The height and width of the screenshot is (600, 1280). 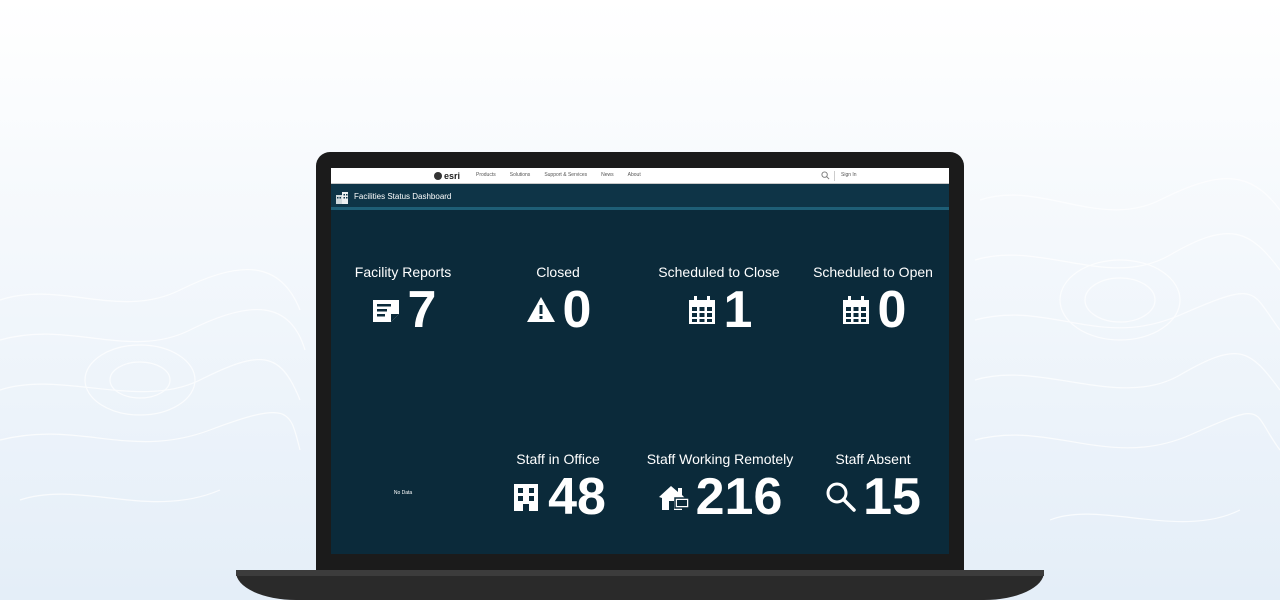 What do you see at coordinates (607, 175) in the screenshot?
I see `nav-news: News` at bounding box center [607, 175].